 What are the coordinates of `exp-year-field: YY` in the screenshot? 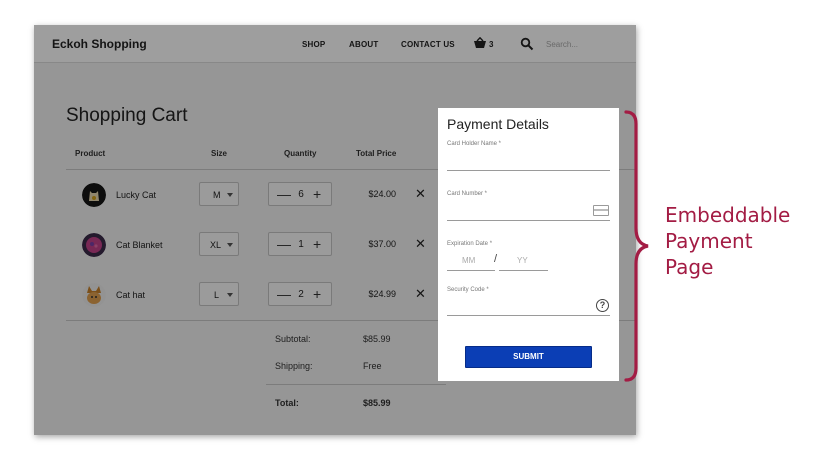 It's located at (522, 260).